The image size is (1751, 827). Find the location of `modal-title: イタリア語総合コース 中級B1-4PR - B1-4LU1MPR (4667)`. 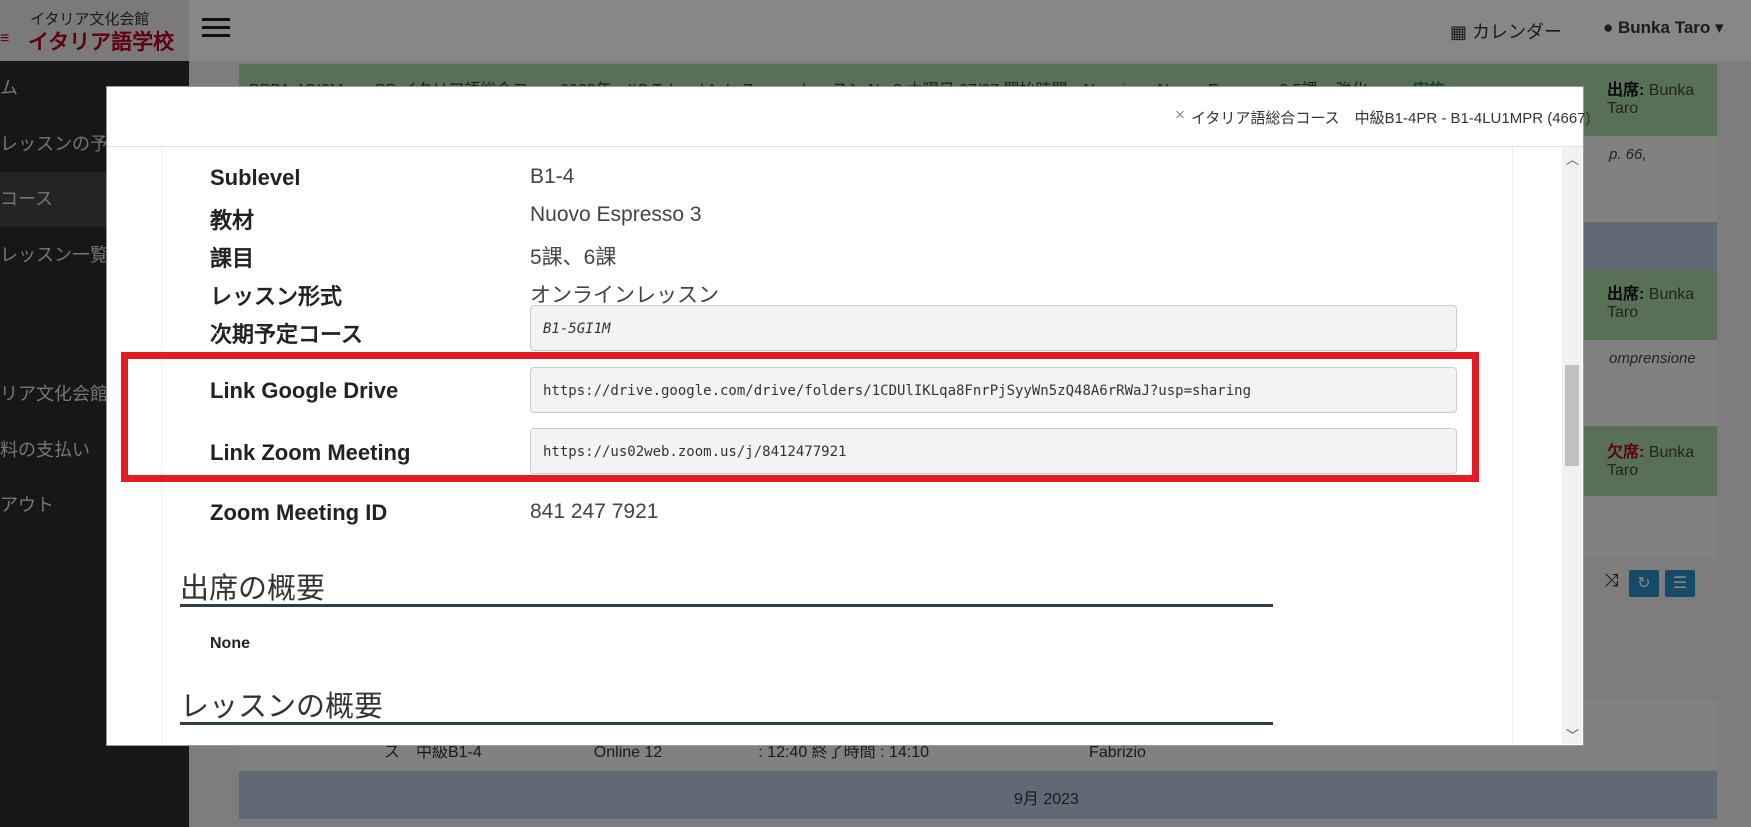

modal-title: イタリア語総合コース 中級B1-4PR - B1-4LU1MPR (4667) is located at coordinates (1391, 118).